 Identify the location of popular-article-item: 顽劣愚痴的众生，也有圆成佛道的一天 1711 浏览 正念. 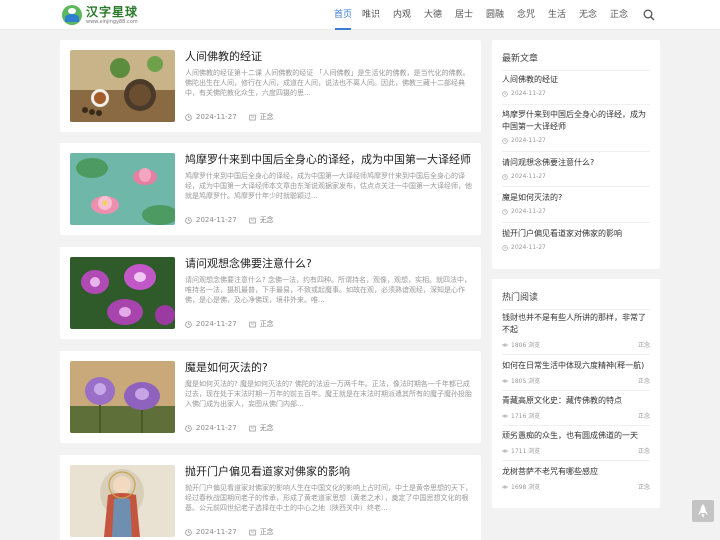
(576, 442).